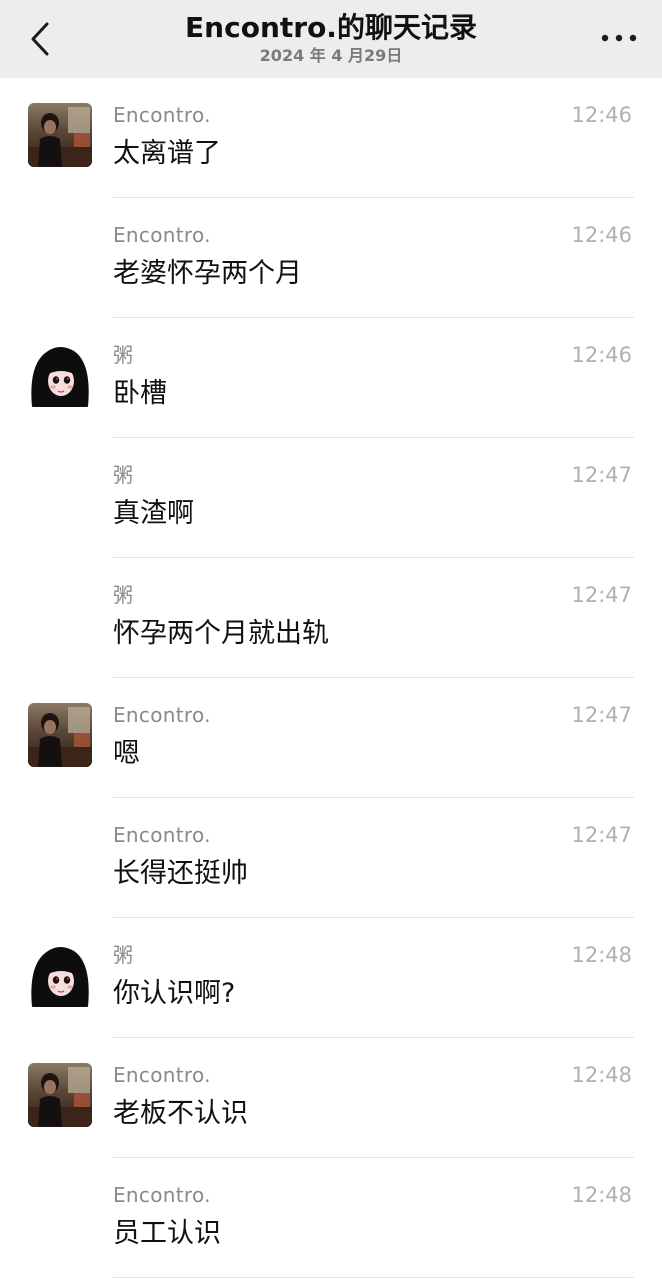 This screenshot has height=1279, width=662. I want to click on message-row: 粥 12:48 你认识啊?, so click(331, 978).